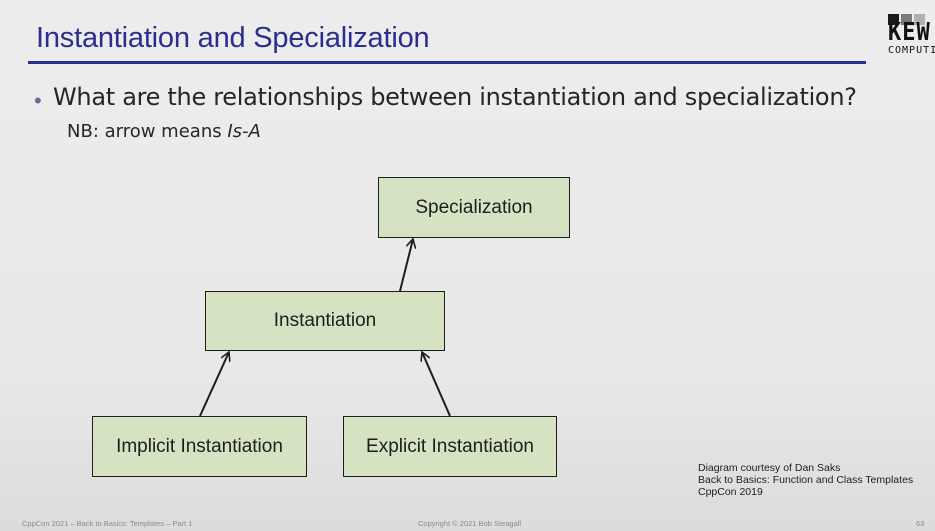  Describe the element at coordinates (730, 492) in the screenshot. I see `credit-line: CppCon 2019` at that location.